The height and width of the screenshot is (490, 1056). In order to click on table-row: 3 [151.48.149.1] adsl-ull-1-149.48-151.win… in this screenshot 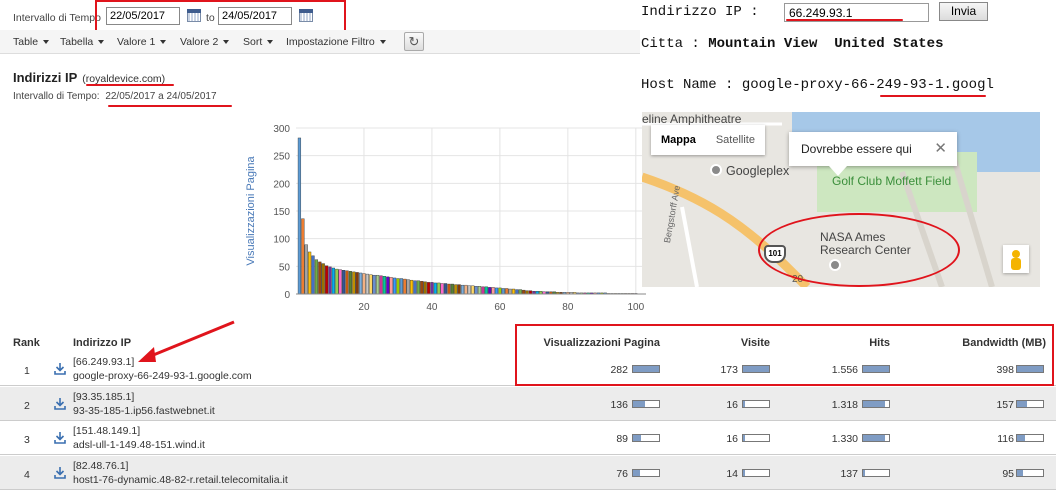, I will do `click(528, 438)`.